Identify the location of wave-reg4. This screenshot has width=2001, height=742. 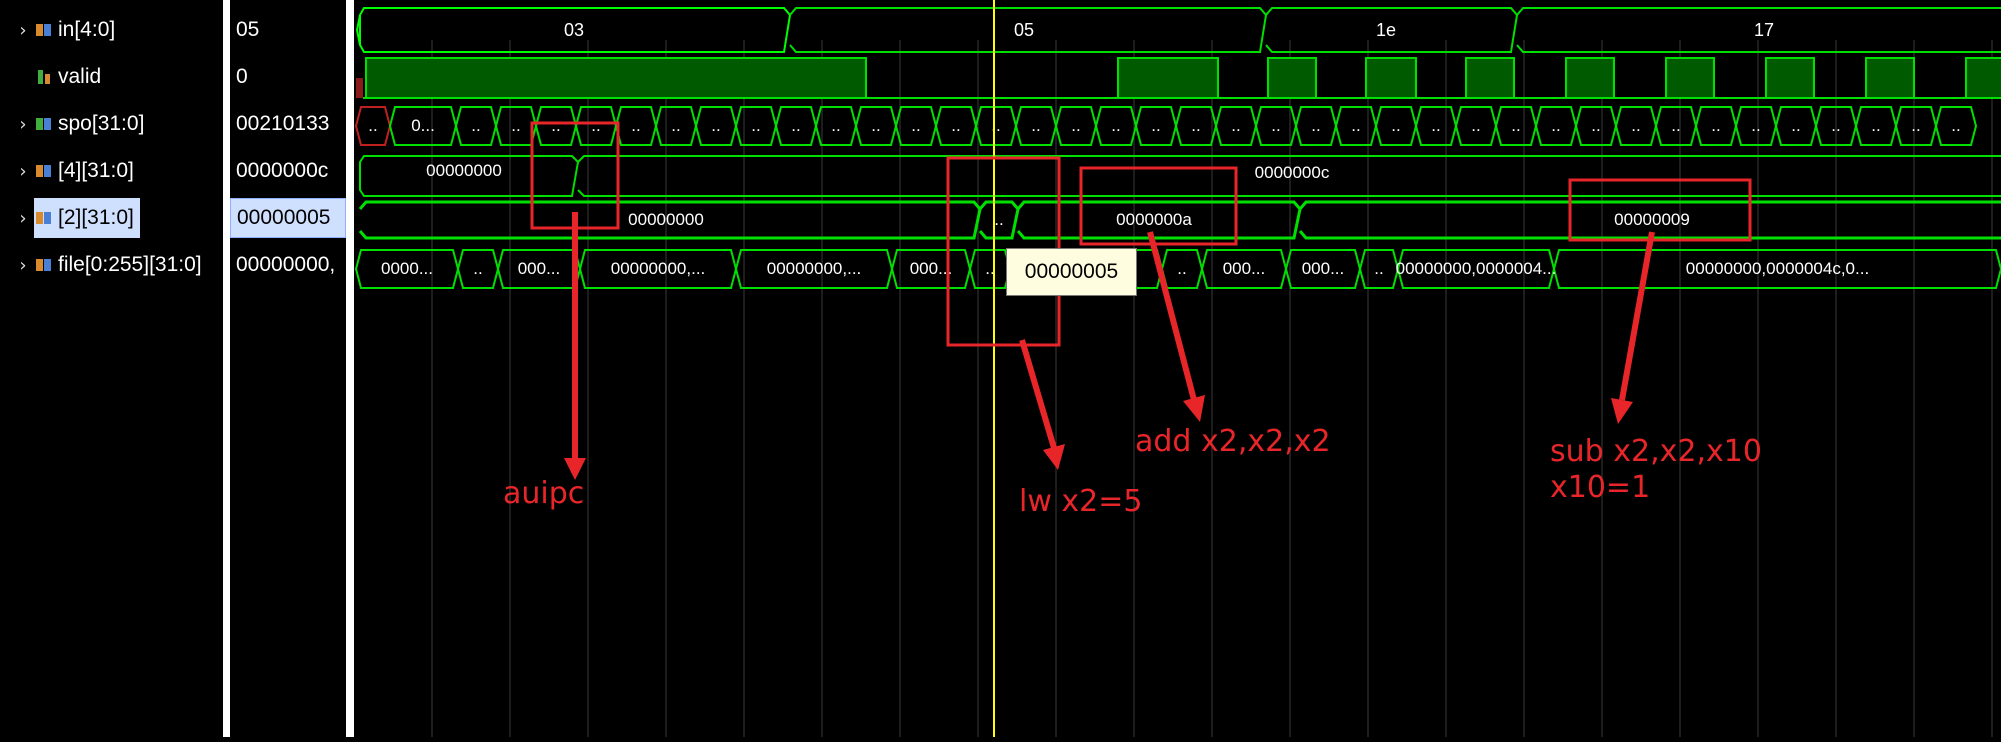
(1180, 176).